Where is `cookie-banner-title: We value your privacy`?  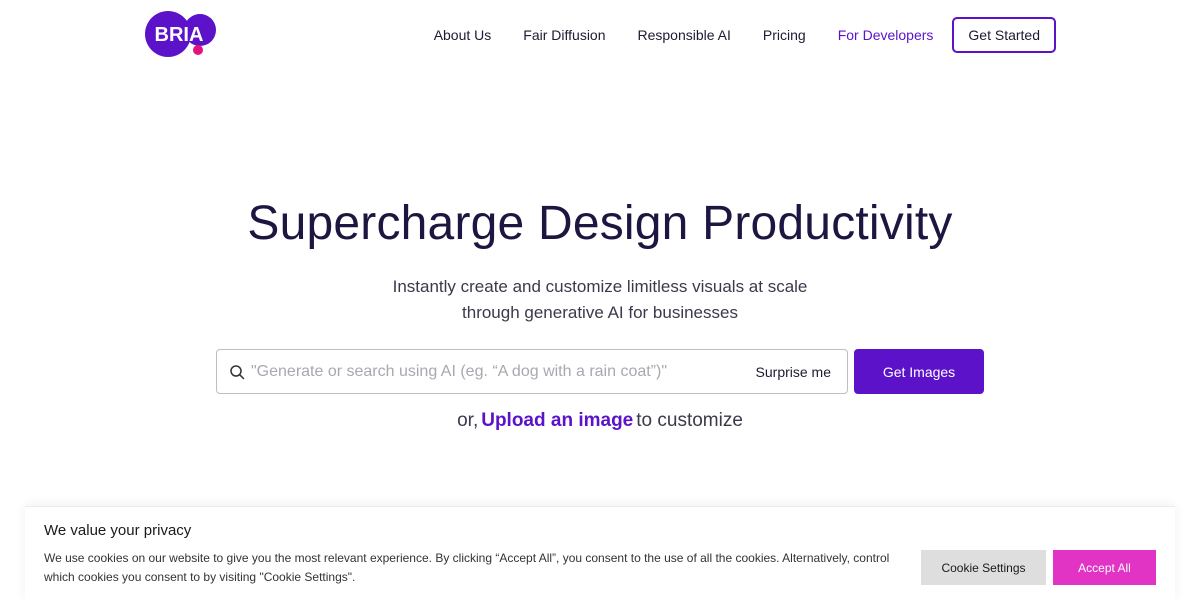 cookie-banner-title: We value your privacy is located at coordinates (118, 530).